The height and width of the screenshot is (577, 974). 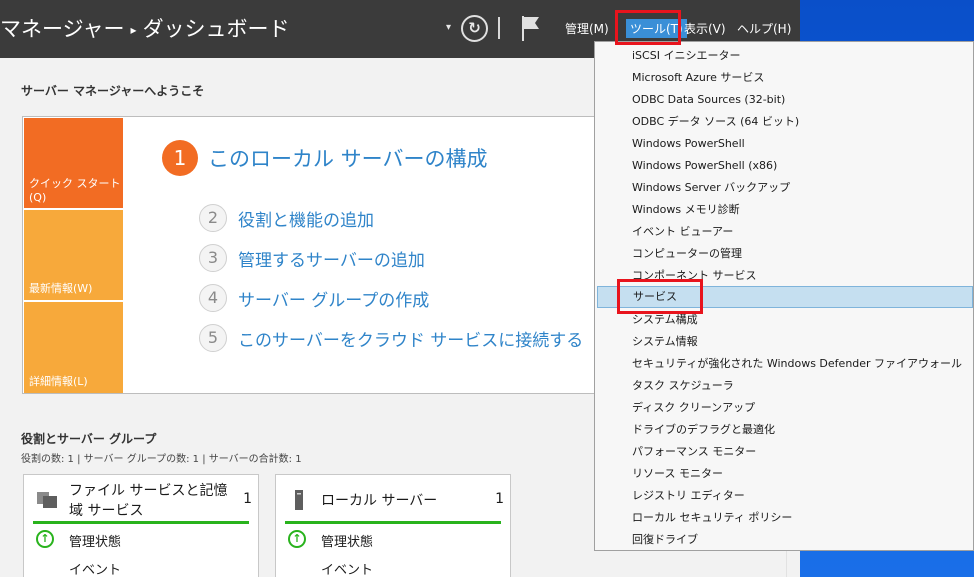 I want to click on step-4-link: サーバー グループの作成, so click(x=333, y=298).